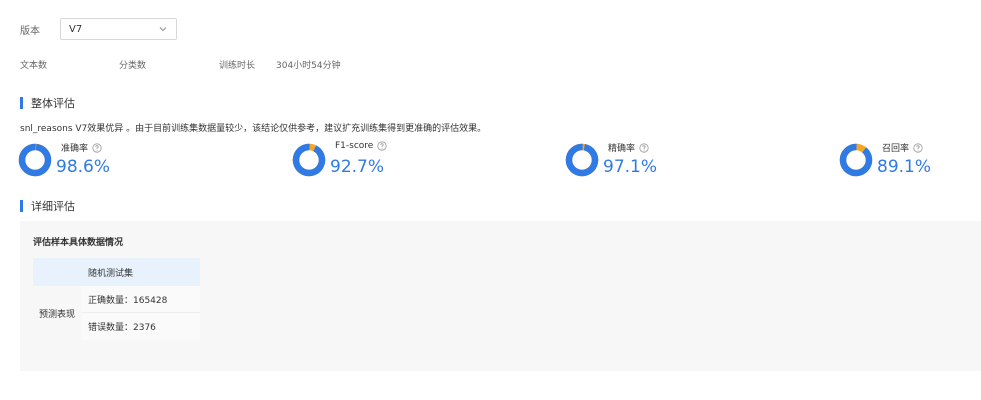  I want to click on metric-value: 97.1%, so click(630, 167).